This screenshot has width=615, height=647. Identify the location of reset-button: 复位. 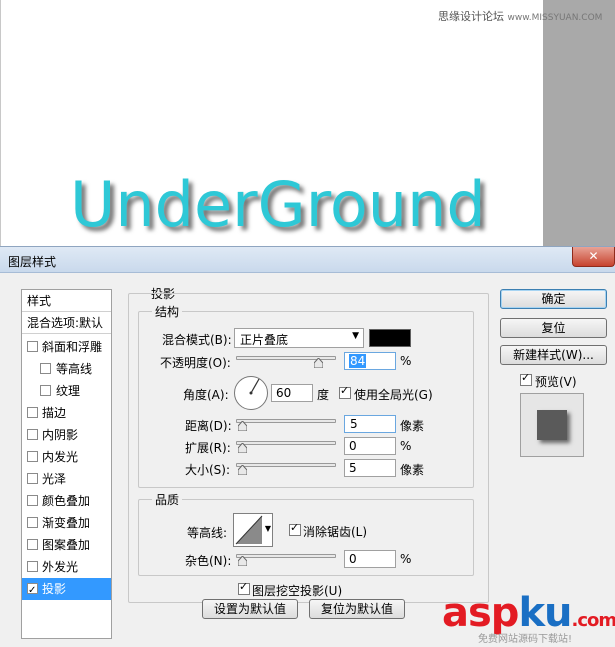
(553, 328).